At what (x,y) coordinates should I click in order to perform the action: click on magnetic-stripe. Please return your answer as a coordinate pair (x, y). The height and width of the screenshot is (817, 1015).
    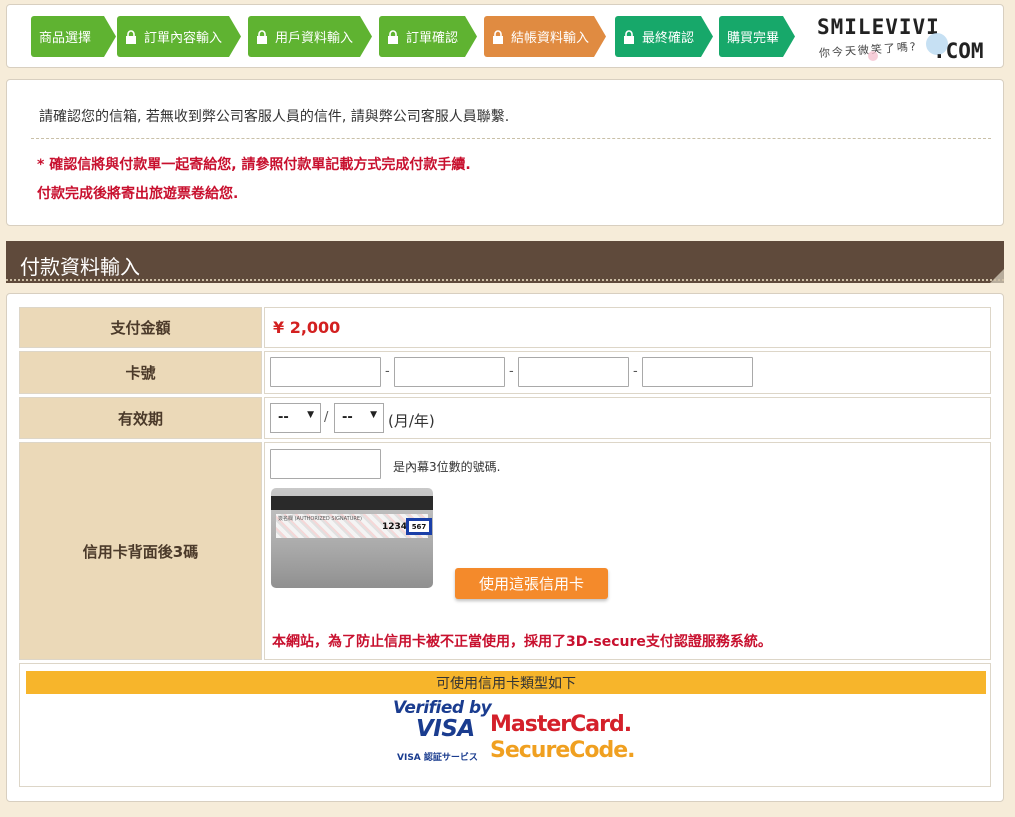
    Looking at the image, I should click on (352, 503).